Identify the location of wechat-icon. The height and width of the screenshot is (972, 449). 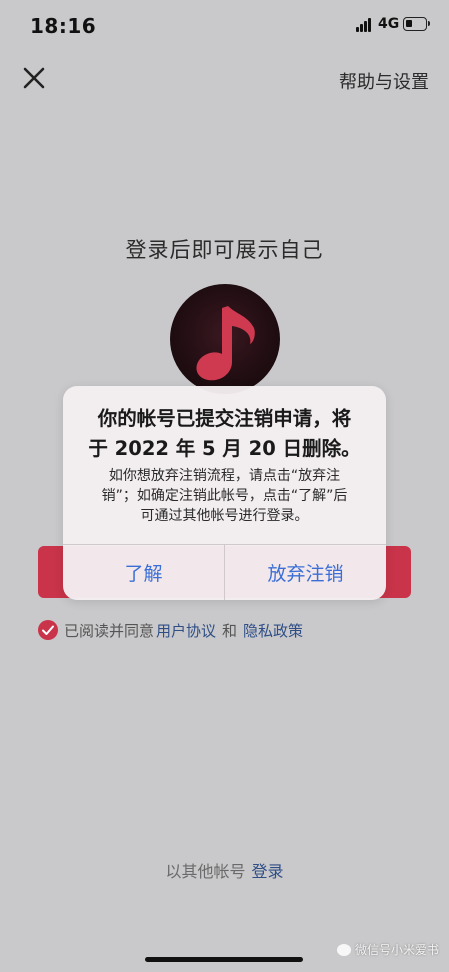
(343, 949).